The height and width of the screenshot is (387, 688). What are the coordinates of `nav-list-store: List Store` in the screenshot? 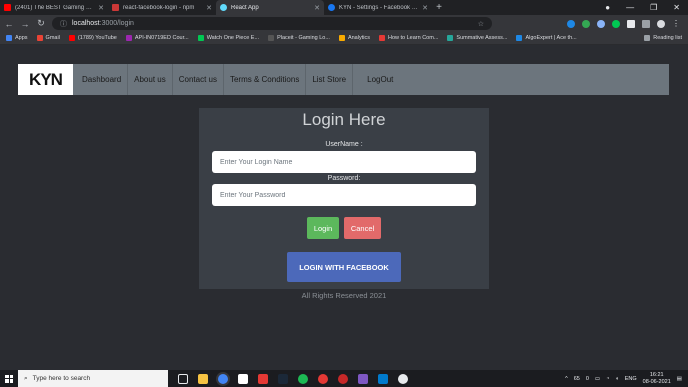 It's located at (330, 79).